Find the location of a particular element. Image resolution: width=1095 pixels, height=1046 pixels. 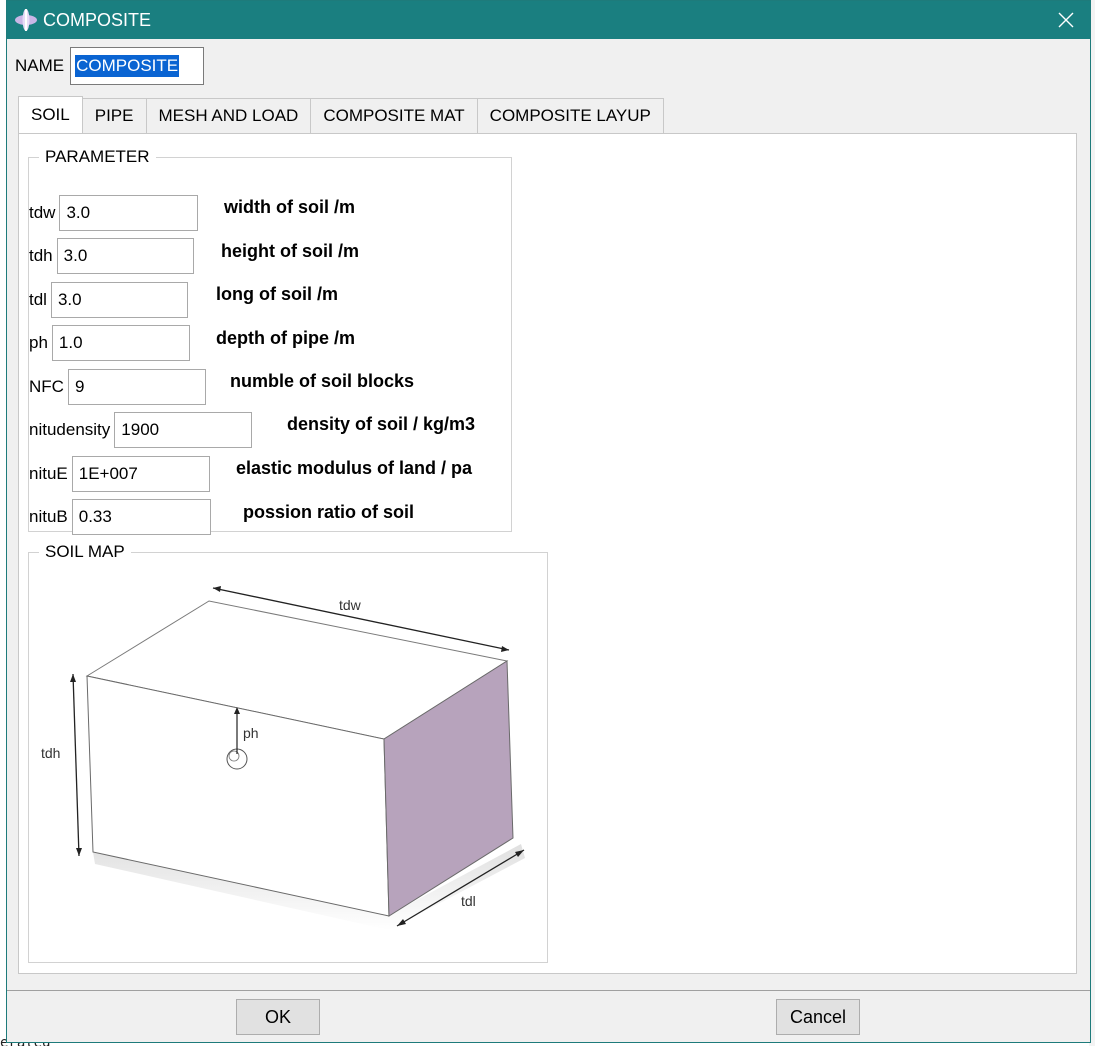

ok-button: OK is located at coordinates (278, 1017).